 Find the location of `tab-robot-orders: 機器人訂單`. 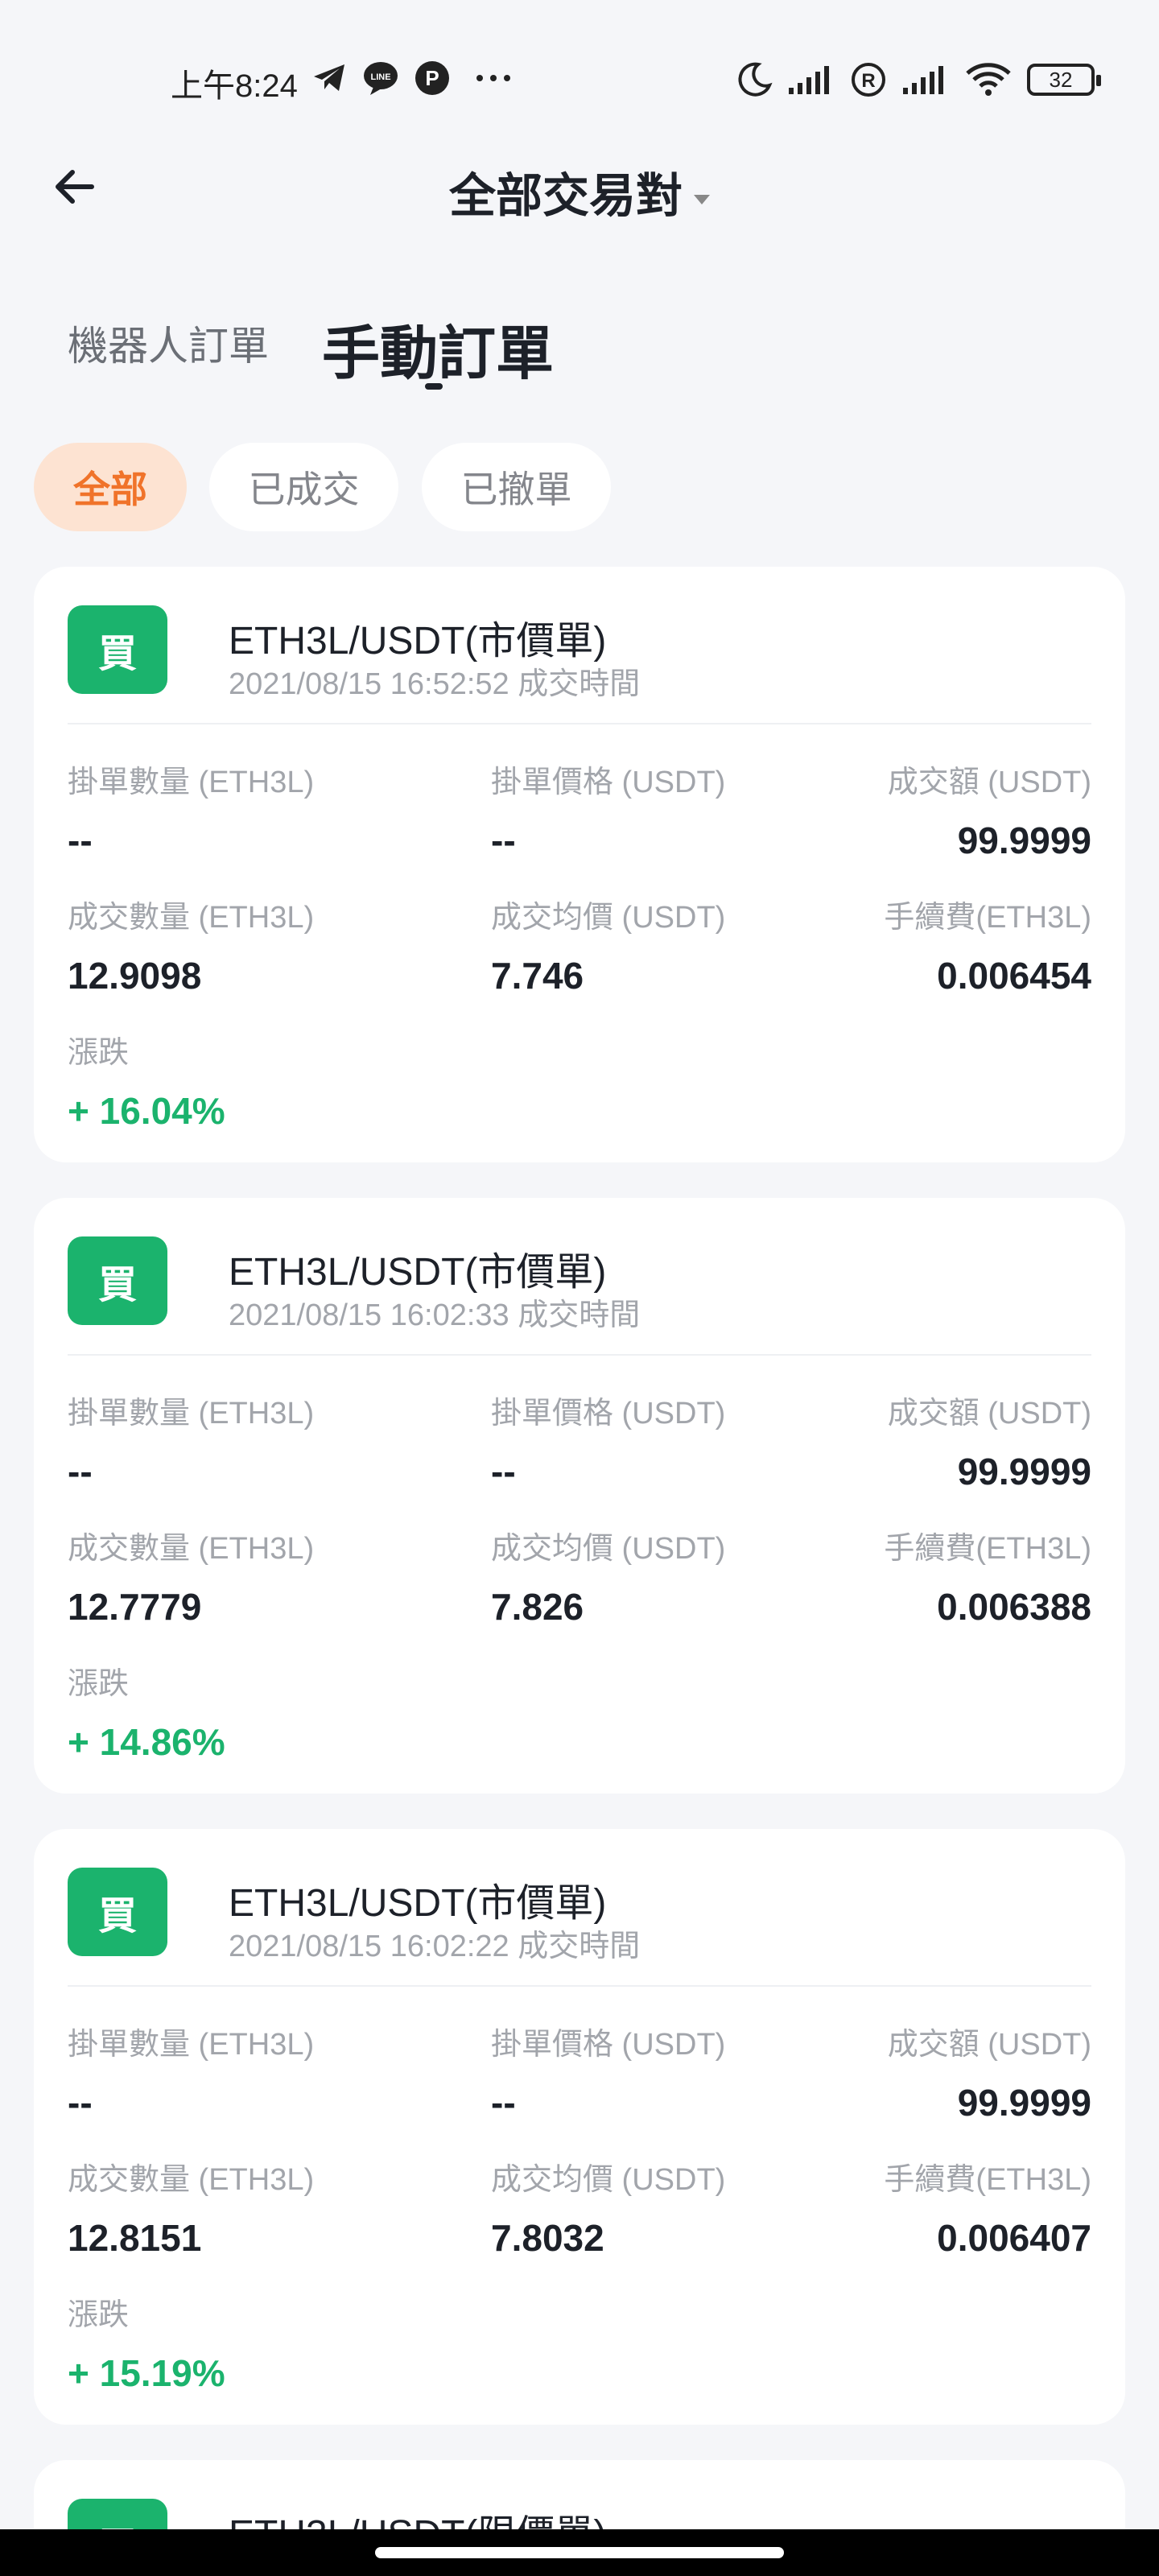

tab-robot-orders: 機器人訂單 is located at coordinates (168, 343).